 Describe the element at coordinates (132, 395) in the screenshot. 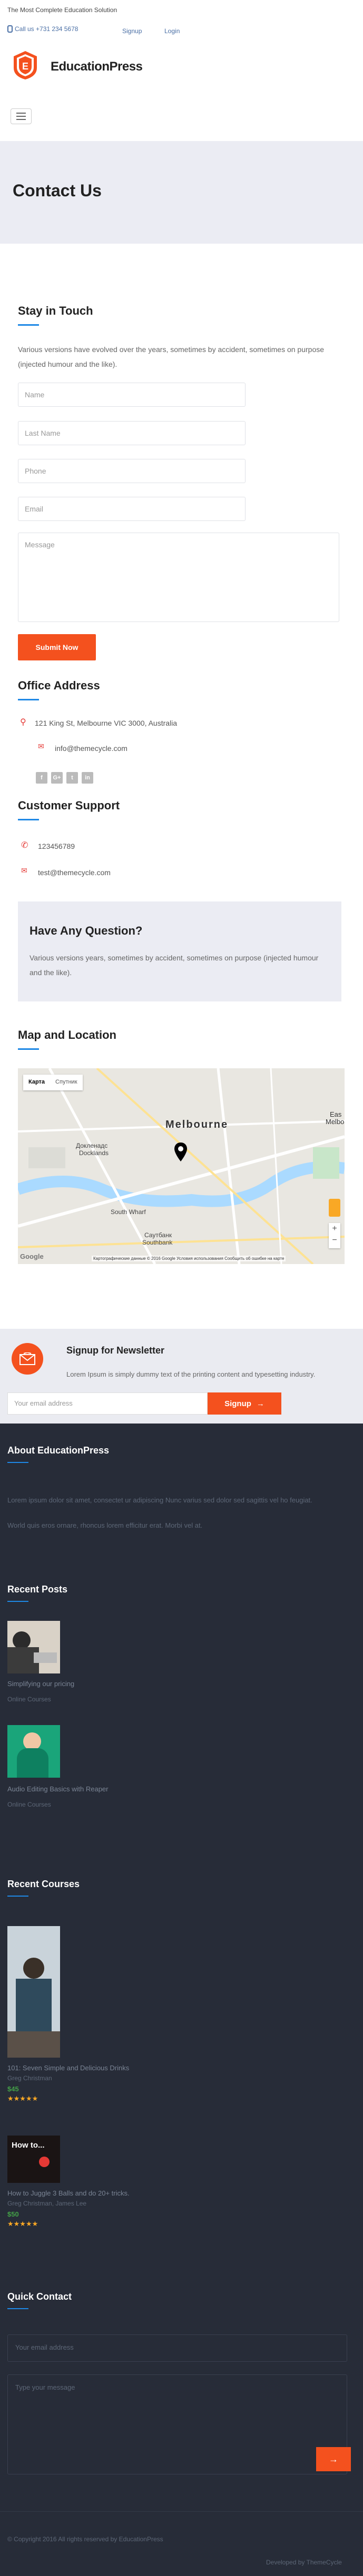

I see `name-field: Name` at that location.